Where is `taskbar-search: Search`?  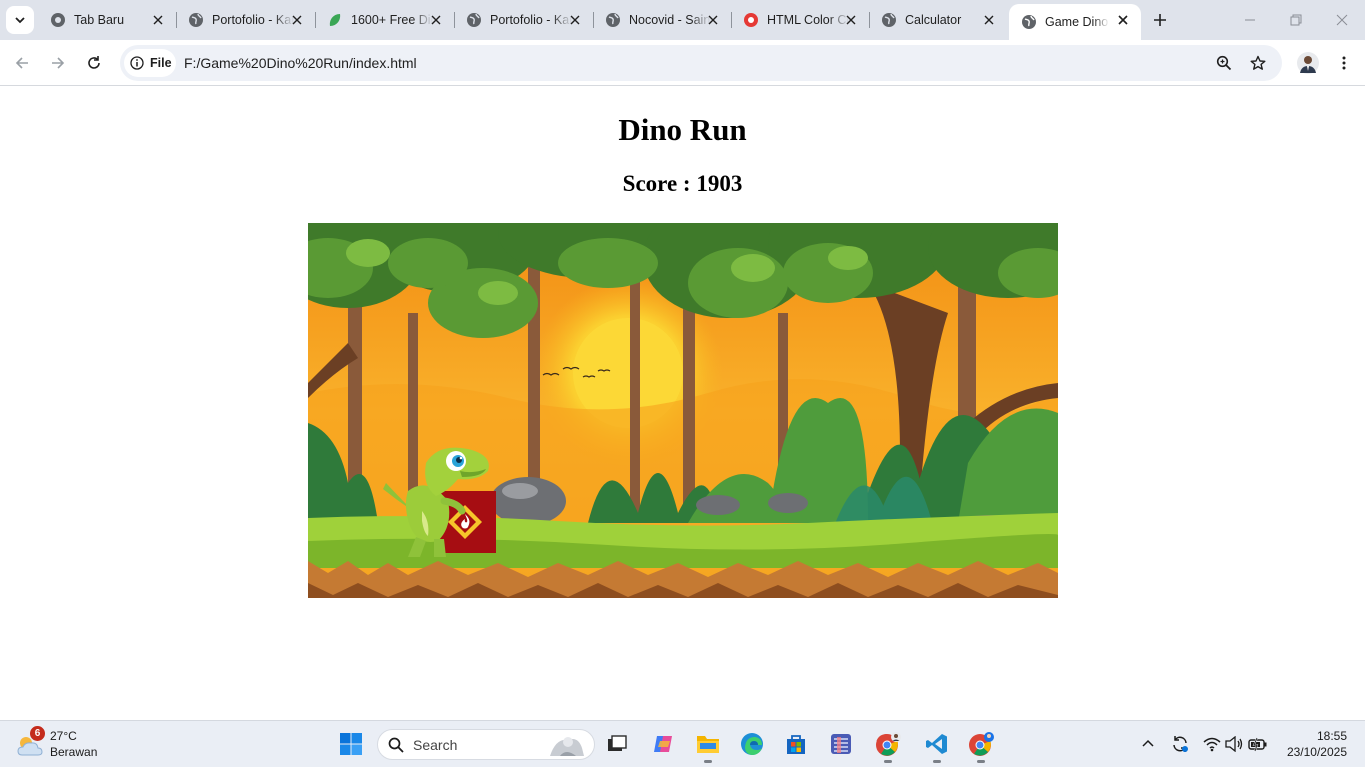 taskbar-search: Search is located at coordinates (486, 744).